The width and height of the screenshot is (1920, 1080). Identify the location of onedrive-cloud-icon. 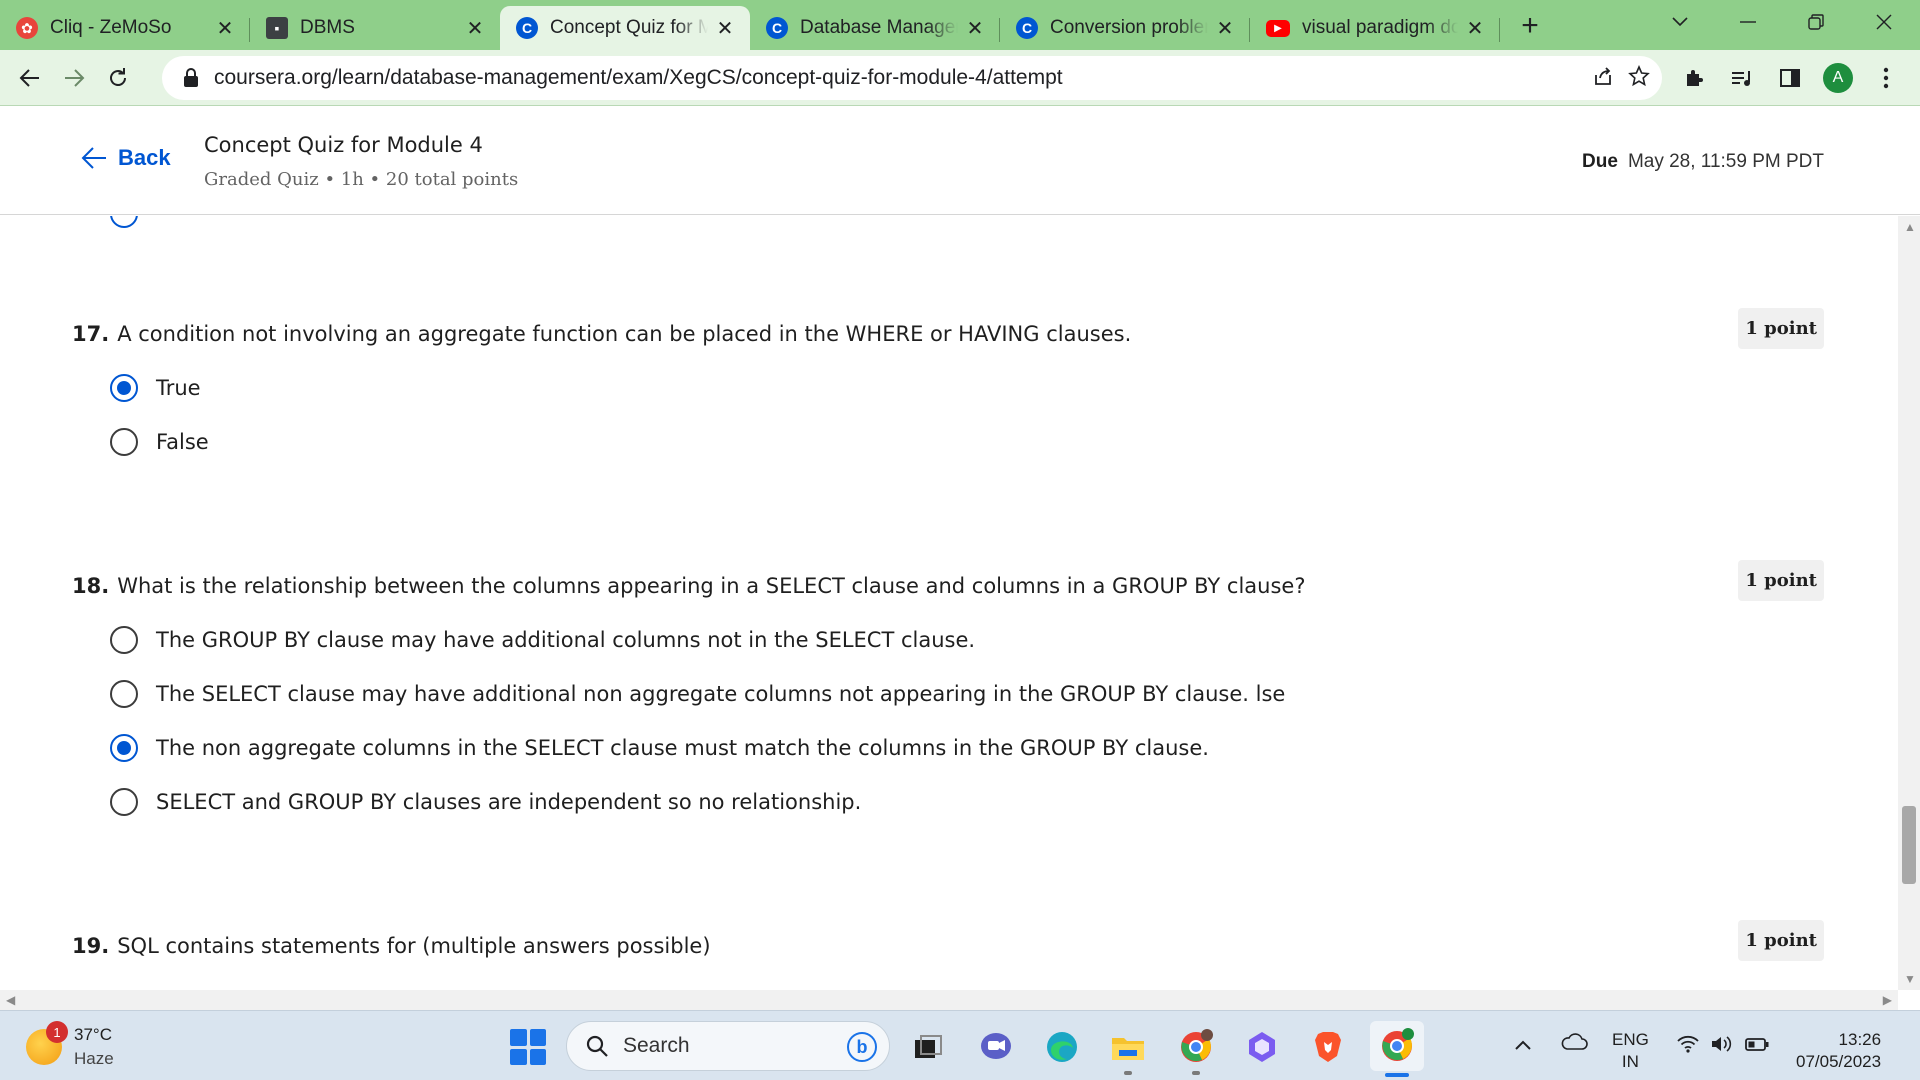
(1574, 1045).